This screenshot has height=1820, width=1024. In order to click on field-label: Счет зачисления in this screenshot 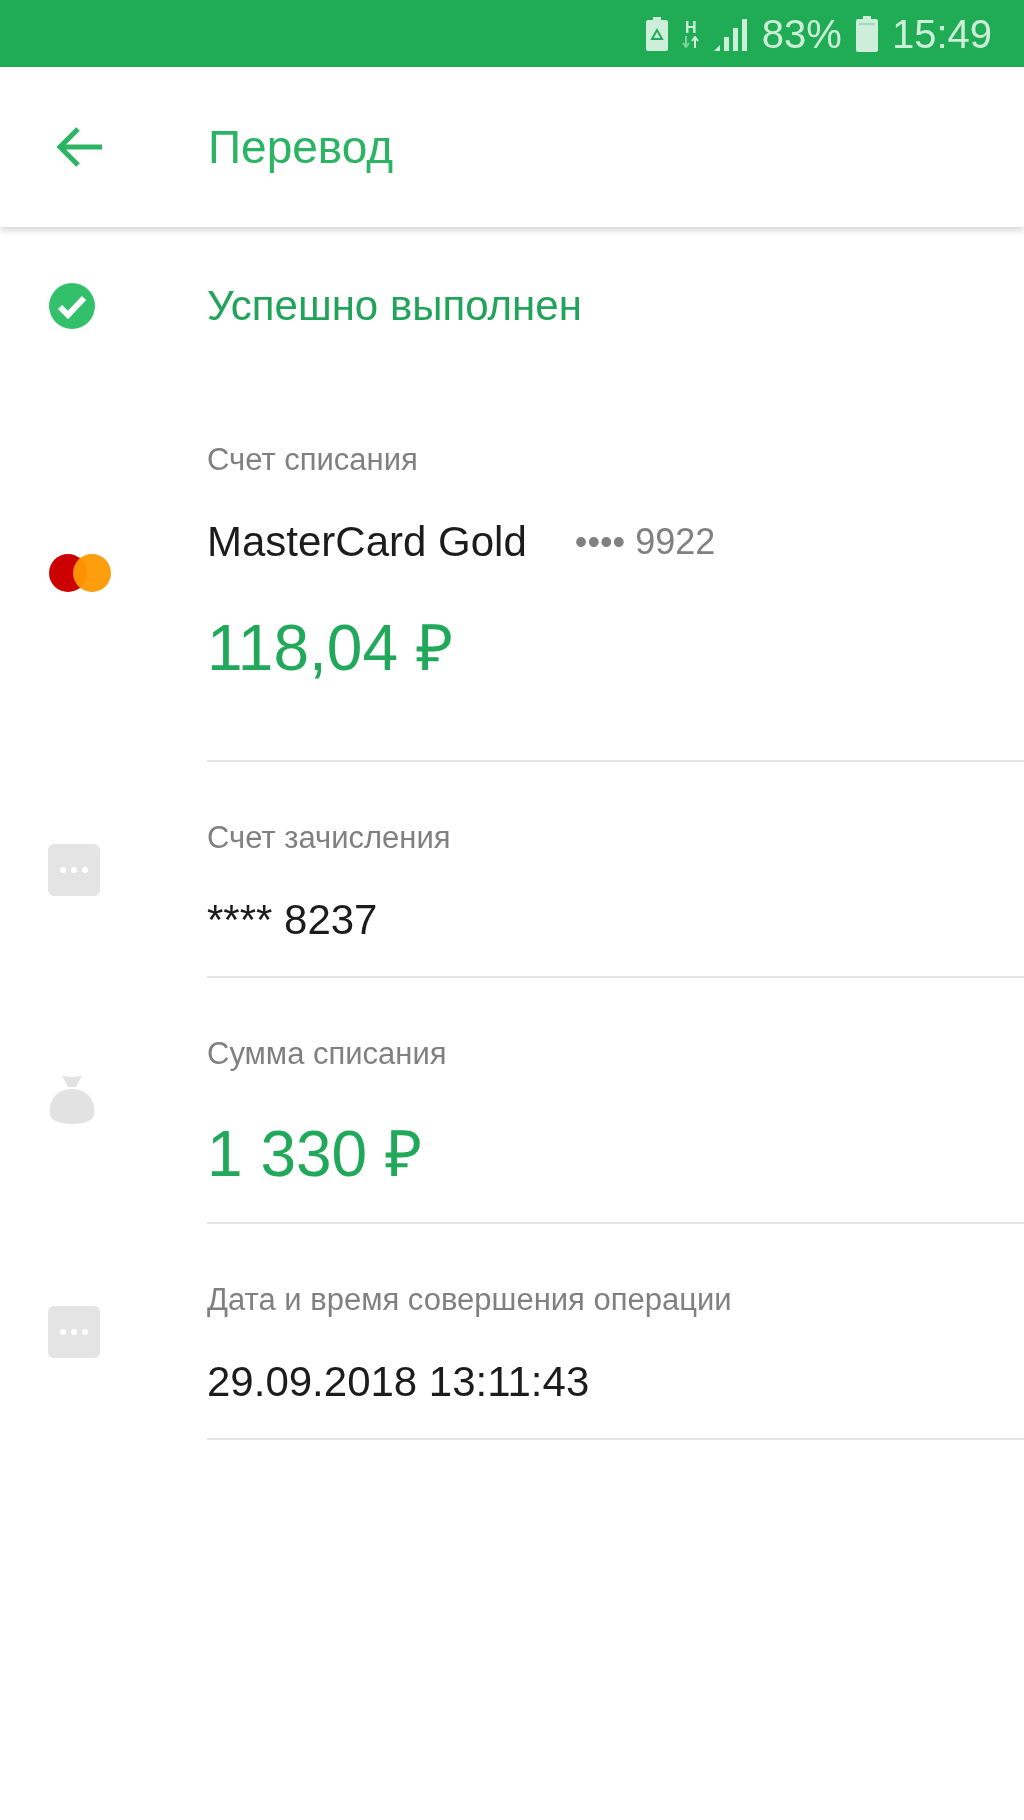, I will do `click(329, 838)`.